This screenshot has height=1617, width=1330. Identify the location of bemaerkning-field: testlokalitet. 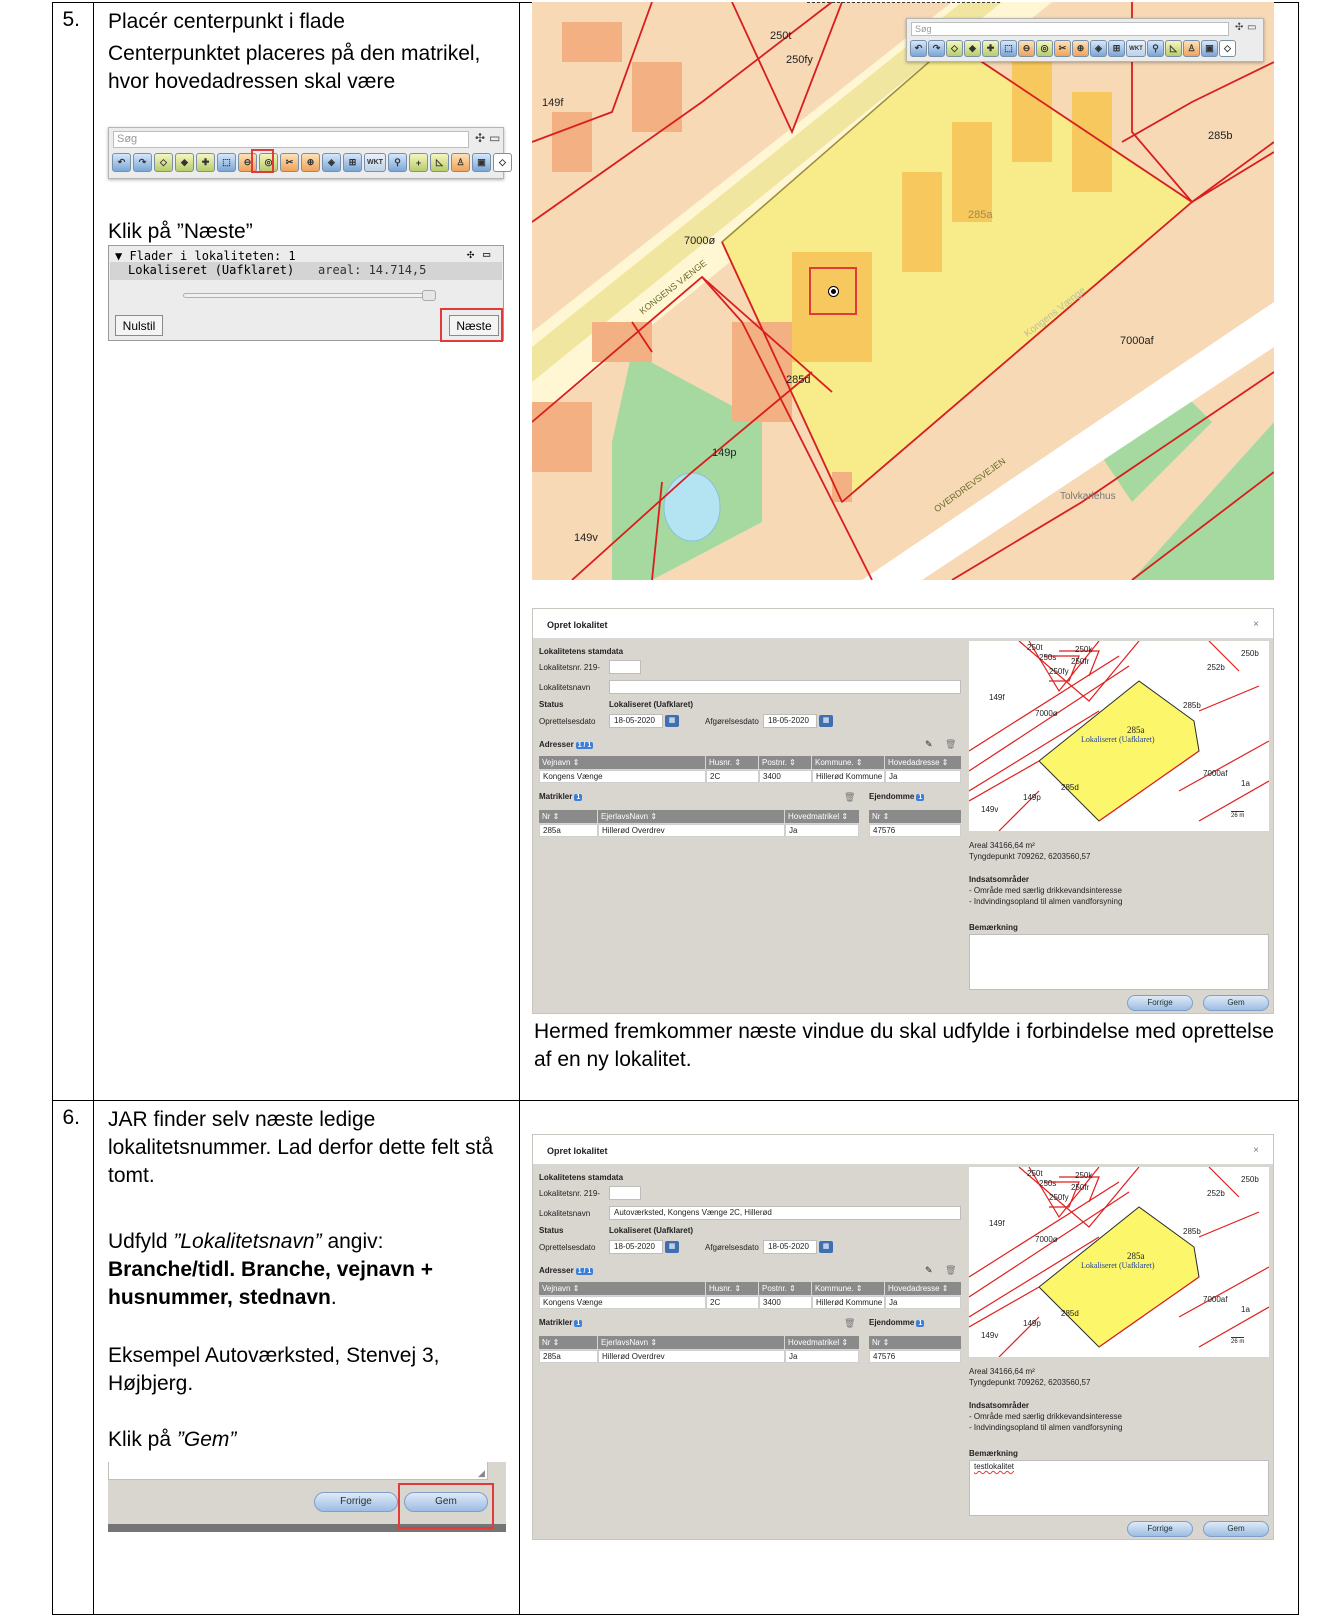
(1119, 1488).